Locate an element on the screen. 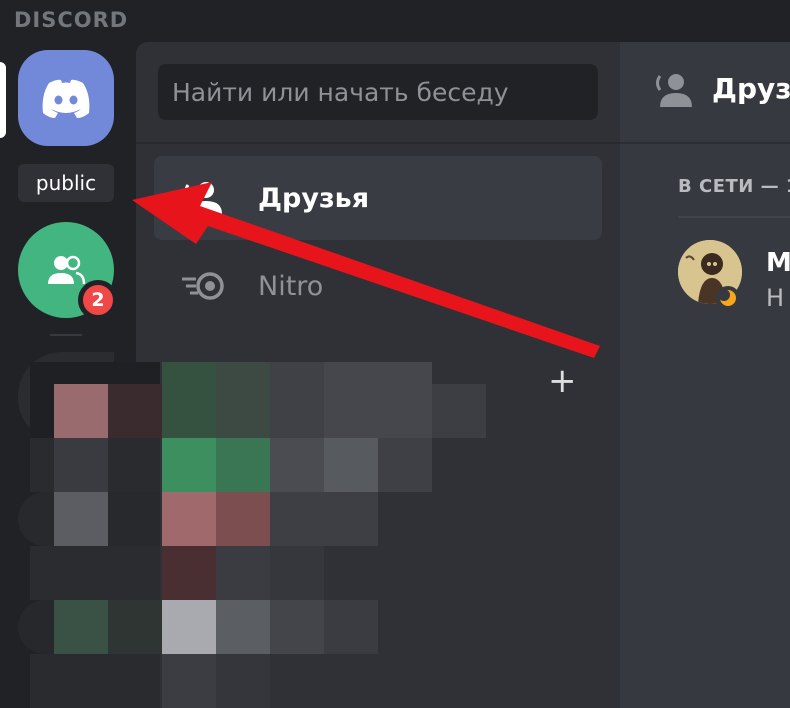 The height and width of the screenshot is (708, 790). selected-indicator is located at coordinates (3, 100).